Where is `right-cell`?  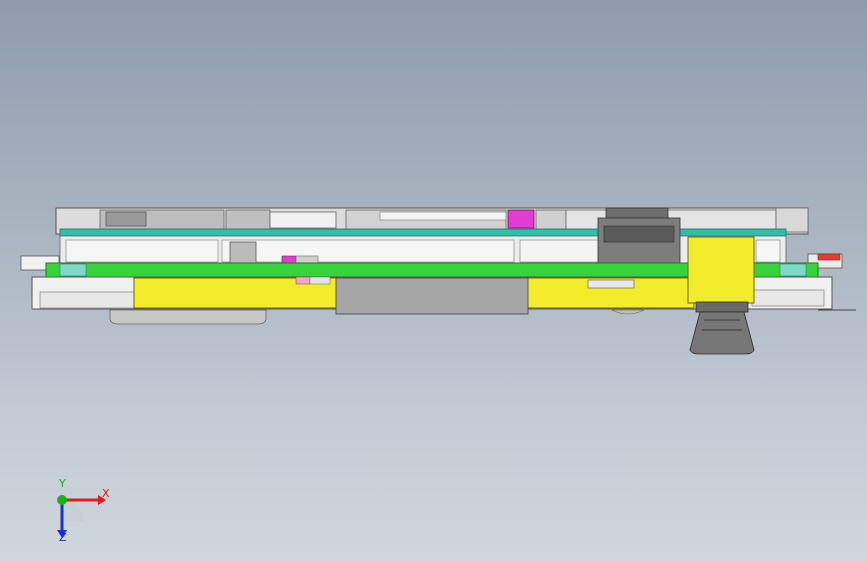 right-cell is located at coordinates (768, 251).